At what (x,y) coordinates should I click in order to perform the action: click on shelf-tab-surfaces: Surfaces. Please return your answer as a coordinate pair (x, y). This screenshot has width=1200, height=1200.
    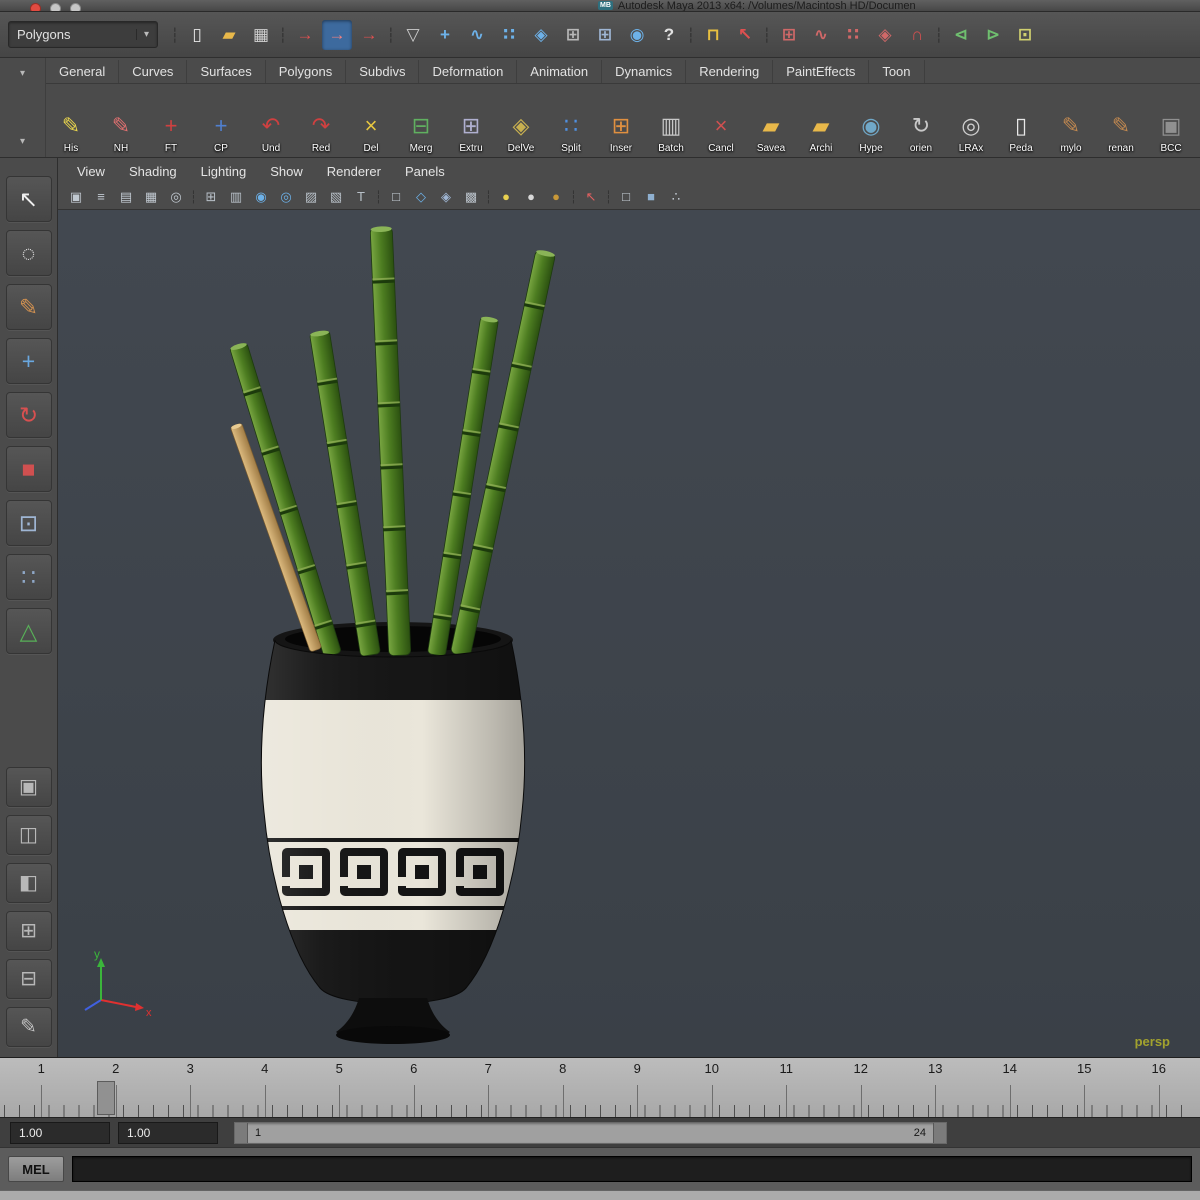
    Looking at the image, I should click on (226, 71).